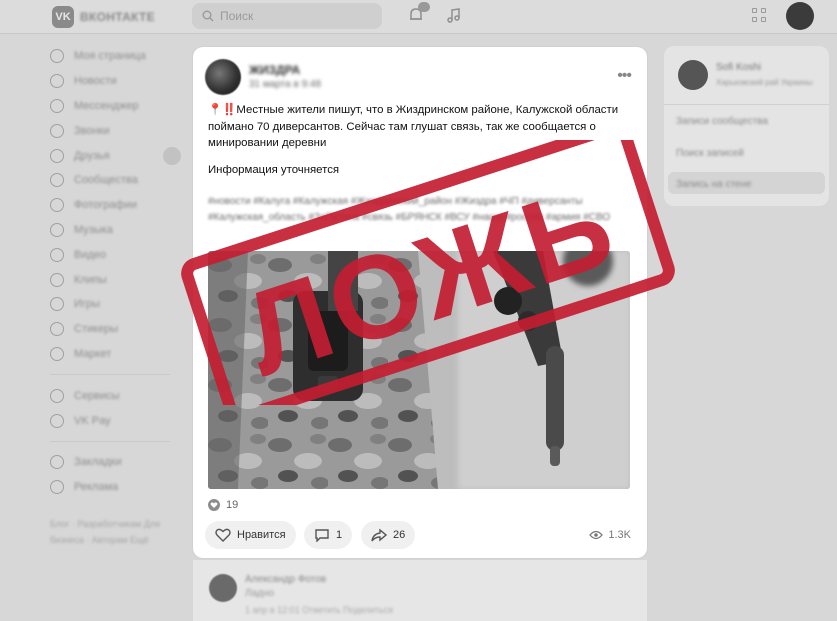 Image resolution: width=837 pixels, height=621 pixels. I want to click on sidebar-item-vkpay: VK Pay, so click(120, 420).